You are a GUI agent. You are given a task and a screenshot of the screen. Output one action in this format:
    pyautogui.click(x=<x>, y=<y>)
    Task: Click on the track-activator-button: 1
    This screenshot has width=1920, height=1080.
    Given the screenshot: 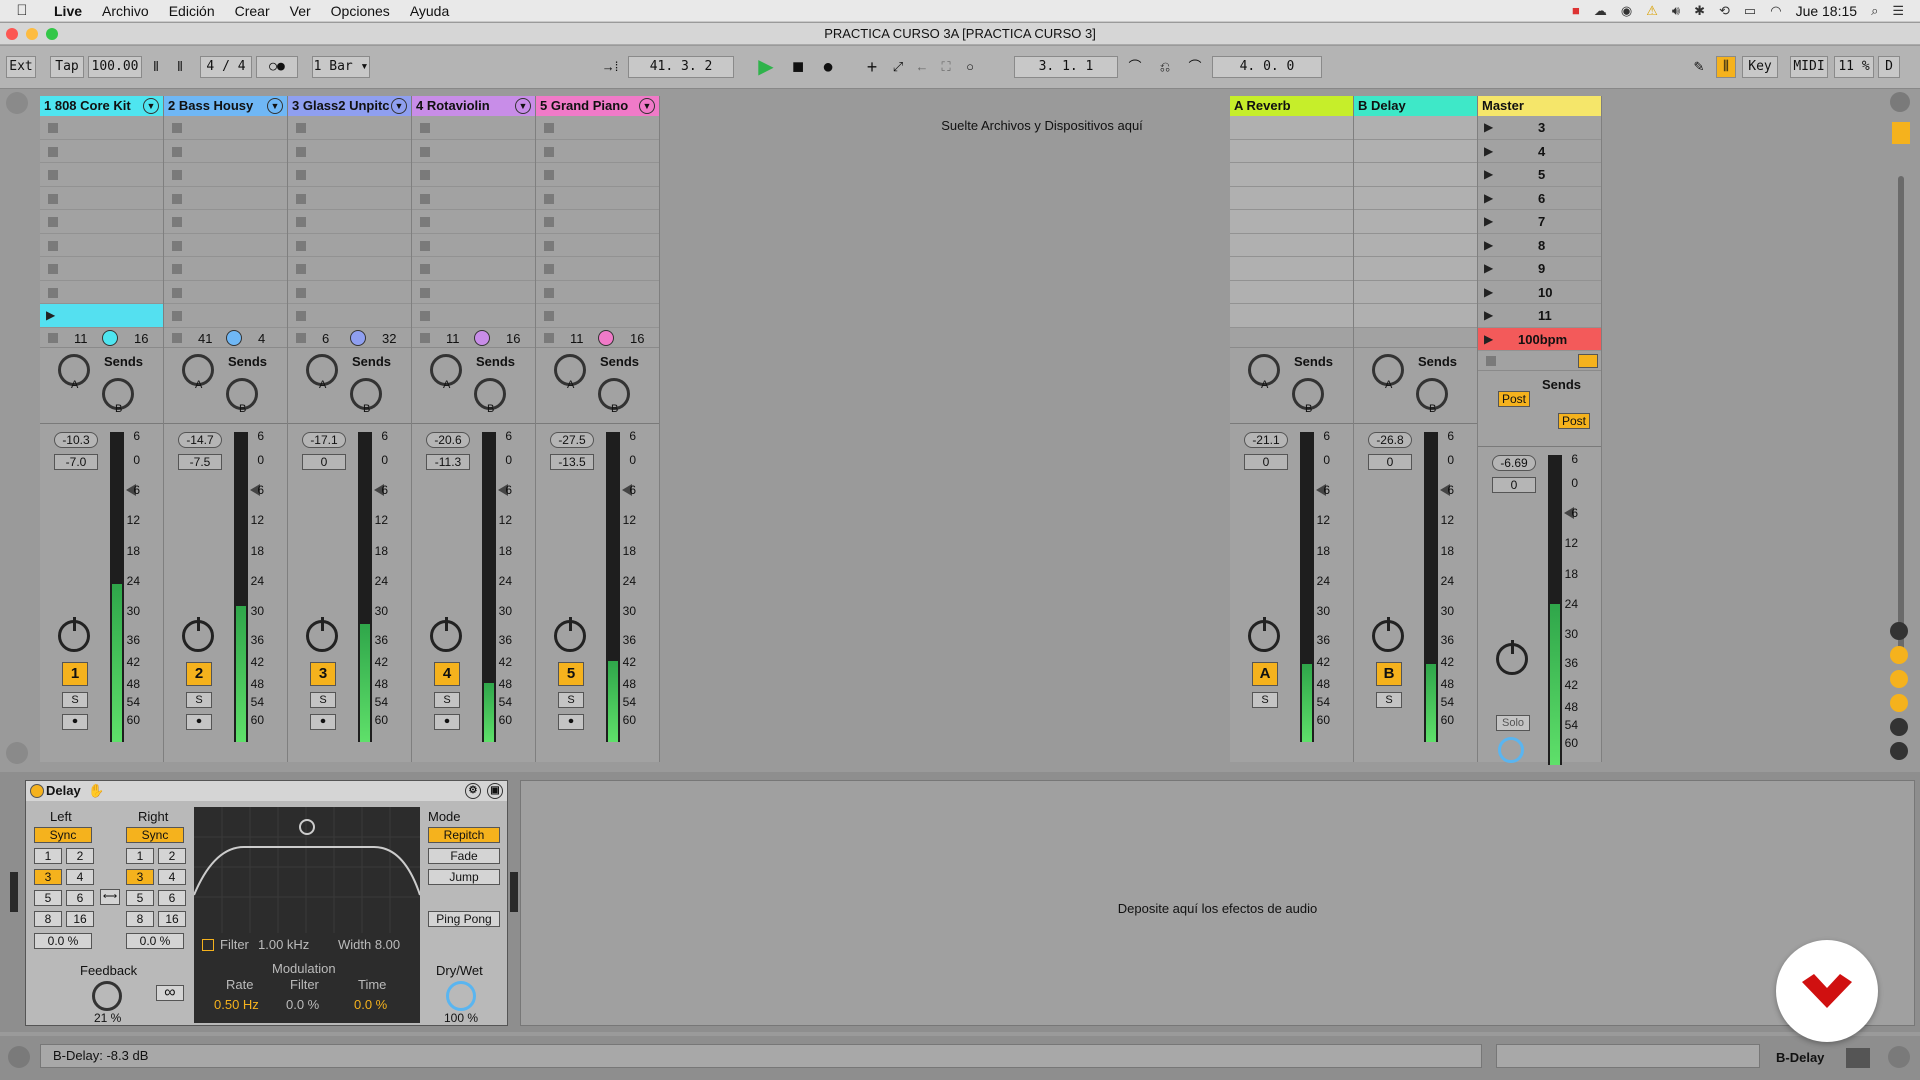 What is the action you would take?
    pyautogui.click(x=75, y=673)
    